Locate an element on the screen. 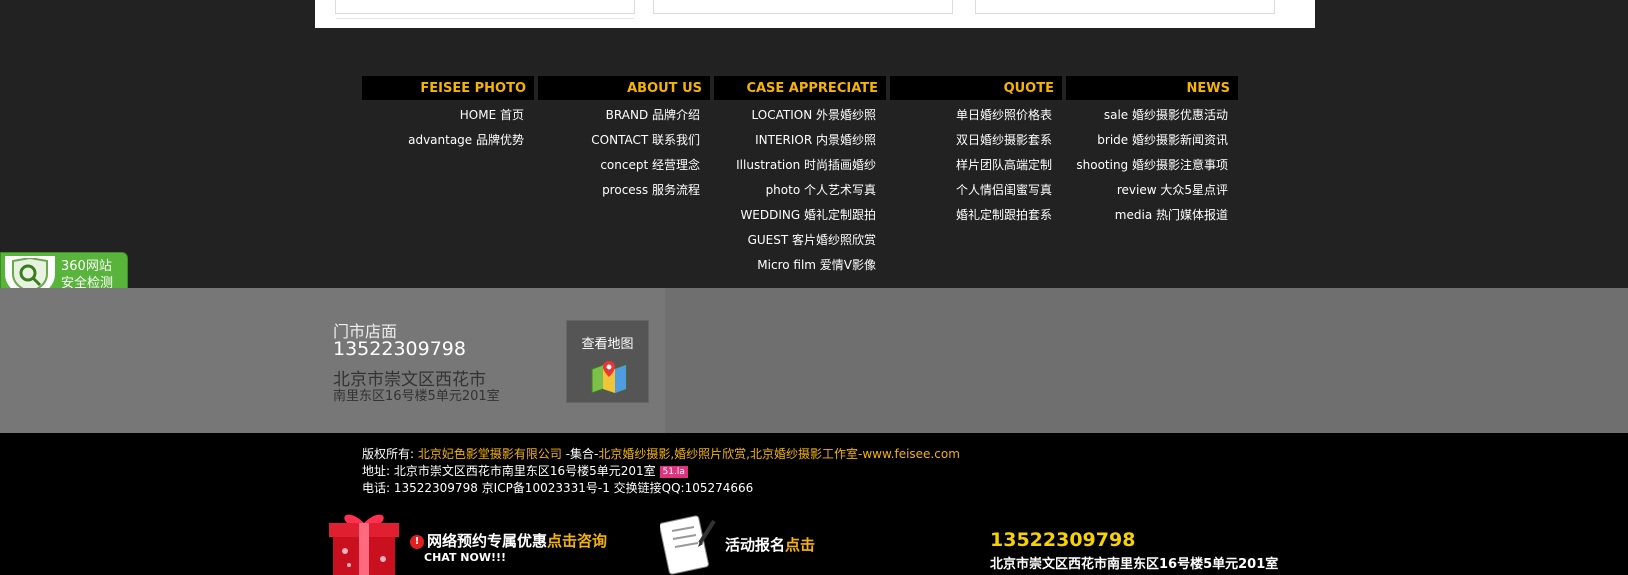 Image resolution: width=1628 pixels, height=575 pixels. booking-text: 网络预约专属优惠 is located at coordinates (487, 541).